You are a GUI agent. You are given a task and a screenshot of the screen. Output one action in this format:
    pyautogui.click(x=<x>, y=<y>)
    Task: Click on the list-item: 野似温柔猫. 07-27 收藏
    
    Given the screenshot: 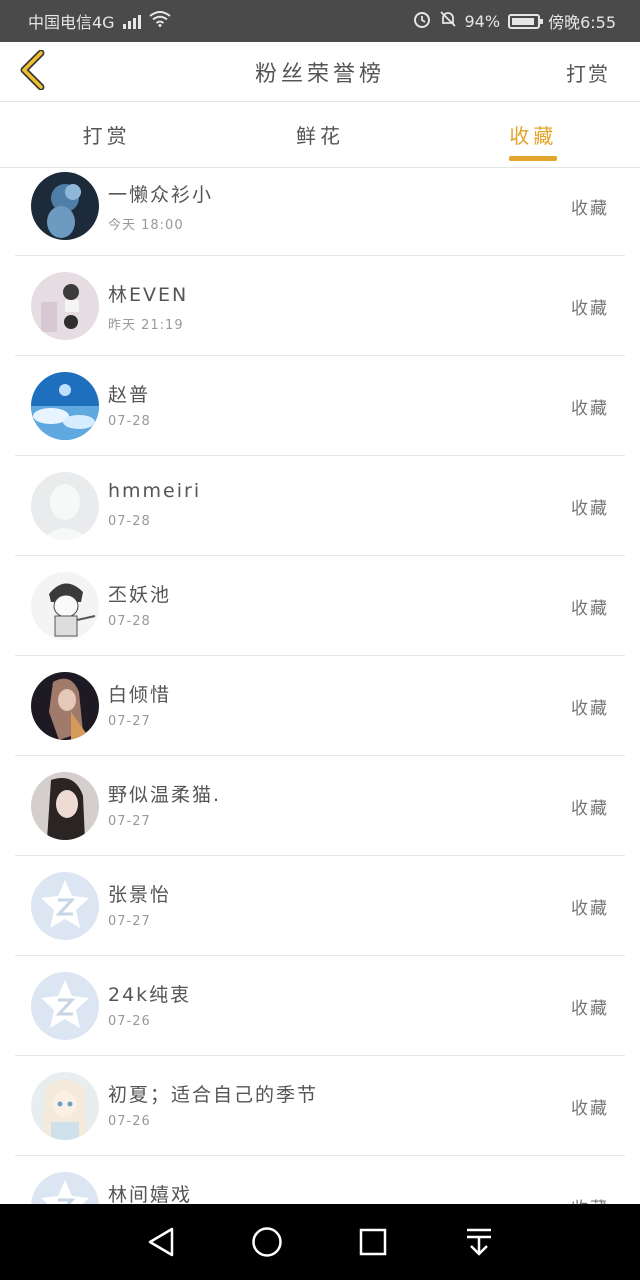 What is the action you would take?
    pyautogui.click(x=320, y=806)
    